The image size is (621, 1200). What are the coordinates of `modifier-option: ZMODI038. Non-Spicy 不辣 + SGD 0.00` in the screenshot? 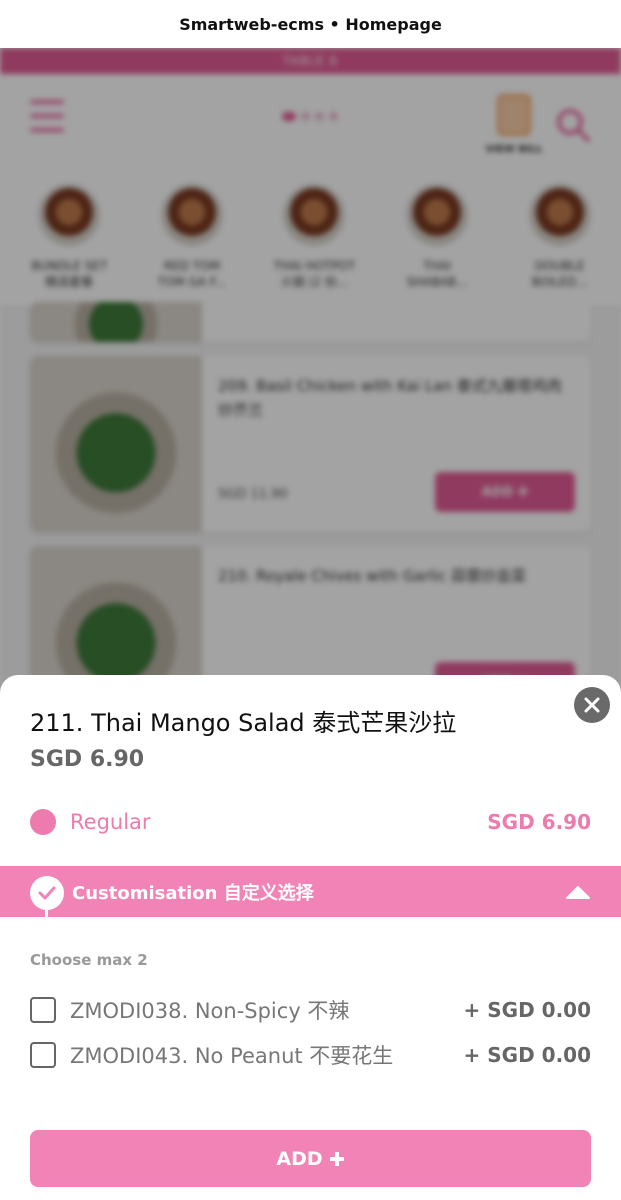 It's located at (310, 1010).